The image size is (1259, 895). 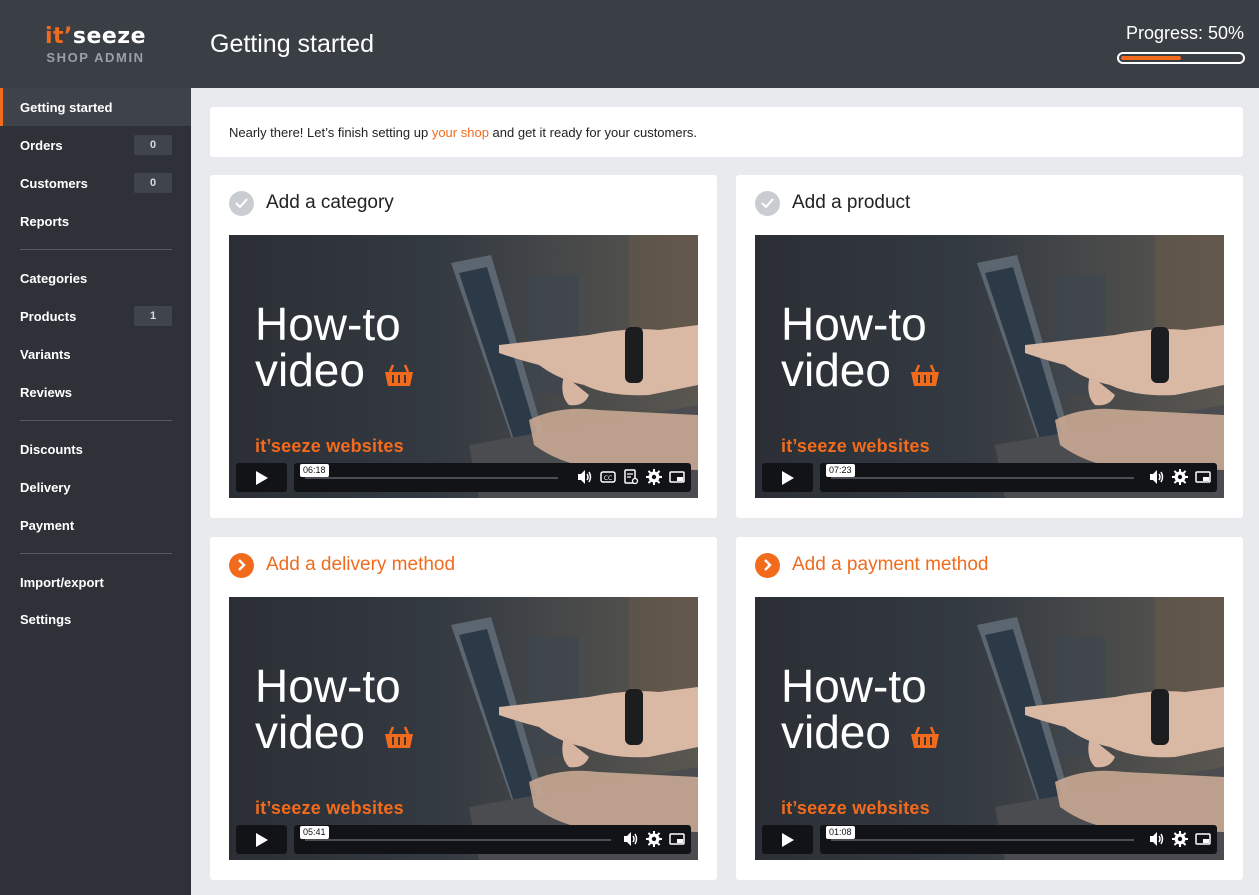 I want to click on orders-count-badge: 0, so click(x=153, y=145).